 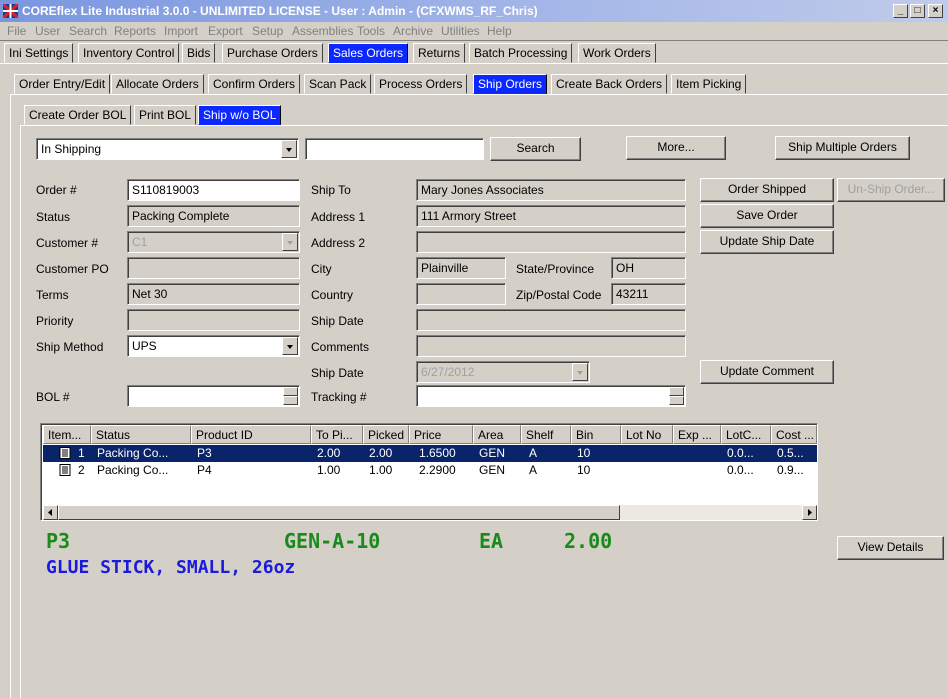 What do you see at coordinates (167, 149) in the screenshot?
I see `status-filter-select: In Shipping` at bounding box center [167, 149].